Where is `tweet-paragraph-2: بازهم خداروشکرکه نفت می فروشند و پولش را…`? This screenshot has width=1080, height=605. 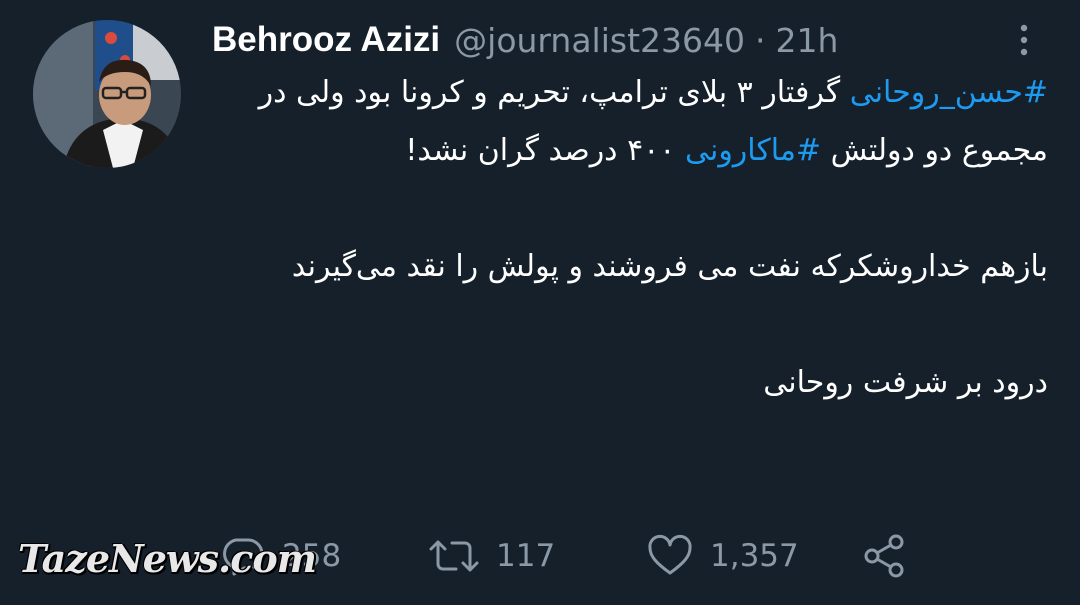
tweet-paragraph-2: بازهم خداروشکرکه نفت می فروشند و پولش را… is located at coordinates (669, 266).